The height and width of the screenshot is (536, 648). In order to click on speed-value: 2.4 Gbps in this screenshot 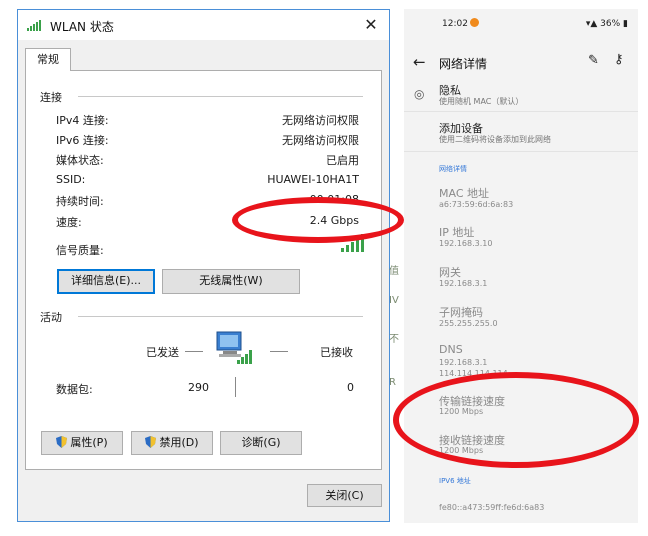, I will do `click(334, 220)`.